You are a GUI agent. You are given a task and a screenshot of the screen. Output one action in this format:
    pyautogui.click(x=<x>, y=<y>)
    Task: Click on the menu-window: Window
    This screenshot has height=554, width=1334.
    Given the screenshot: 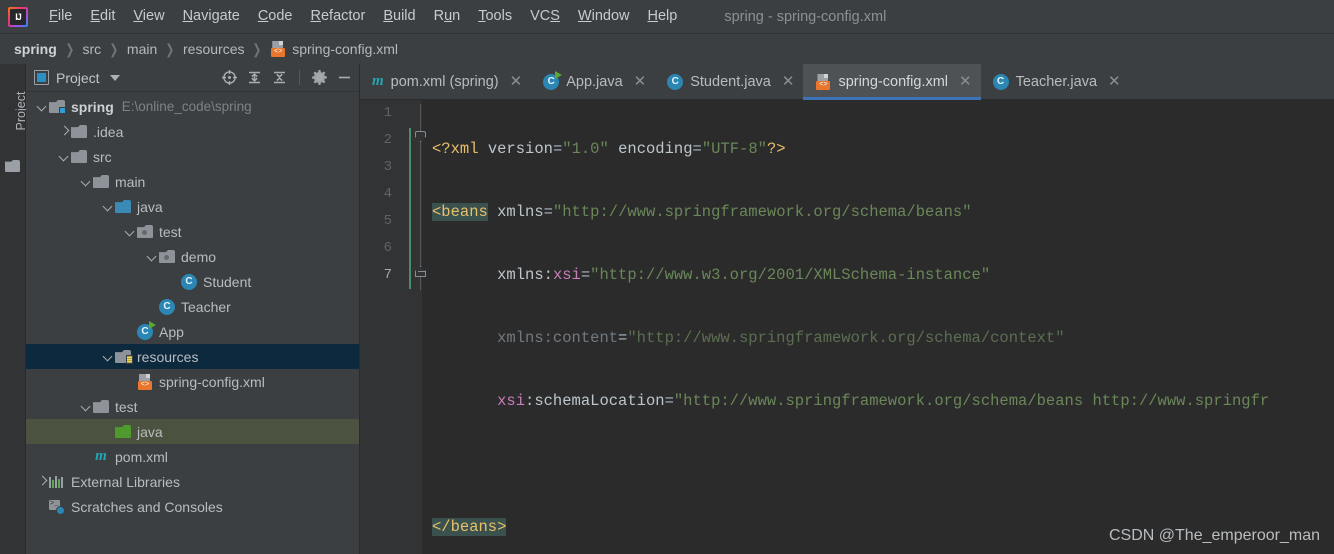 What is the action you would take?
    pyautogui.click(x=604, y=16)
    